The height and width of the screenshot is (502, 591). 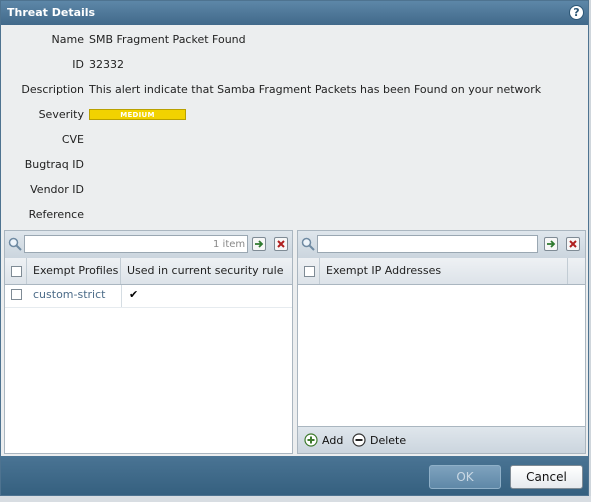 I want to click on dialog-title: Threat Details, so click(x=51, y=12).